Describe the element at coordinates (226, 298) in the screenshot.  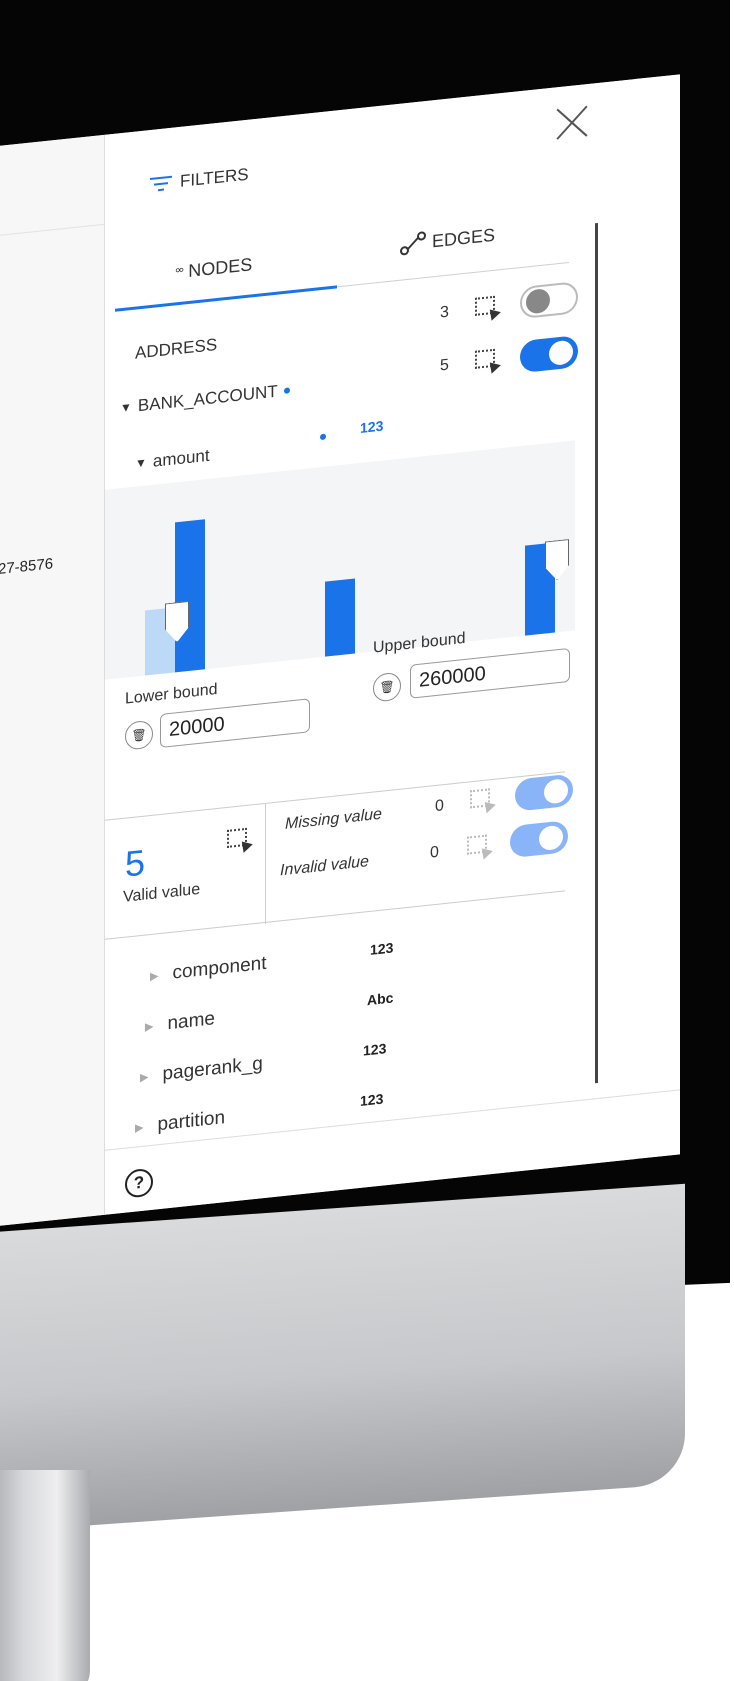
I see `active-tab-indicator` at that location.